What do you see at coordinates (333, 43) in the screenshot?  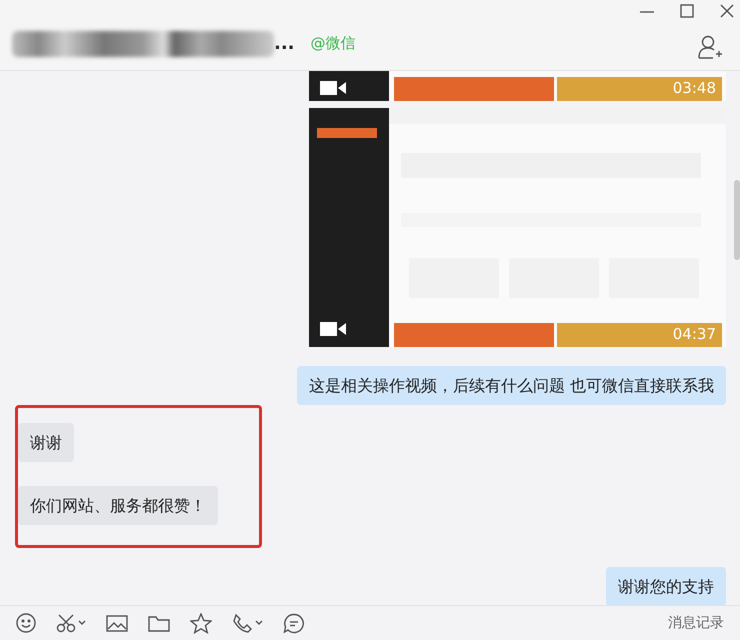 I see `account-label: @微信` at bounding box center [333, 43].